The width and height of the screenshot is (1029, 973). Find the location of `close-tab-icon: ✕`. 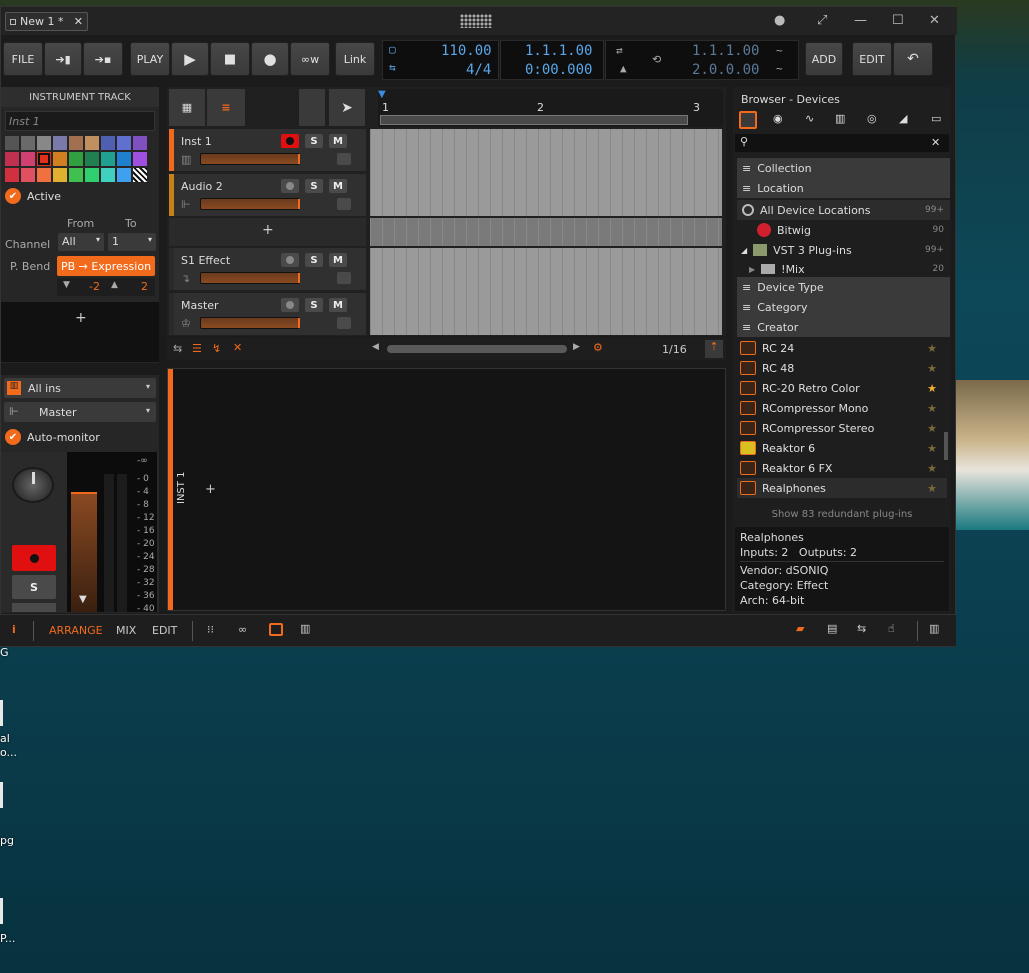

close-tab-icon: ✕ is located at coordinates (78, 21).